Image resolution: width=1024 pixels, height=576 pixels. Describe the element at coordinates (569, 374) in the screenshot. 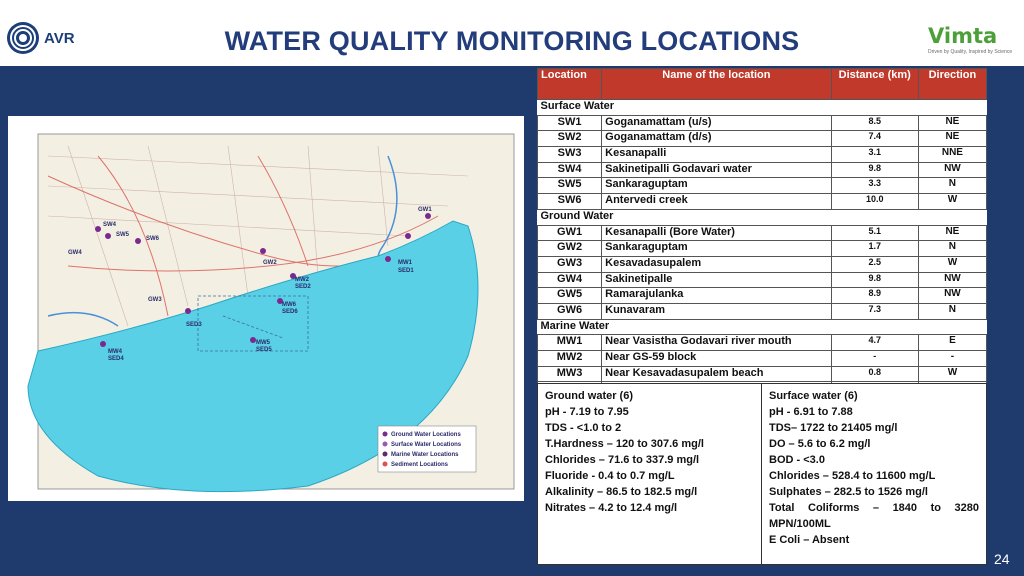

I see `cell-code: MW3` at that location.